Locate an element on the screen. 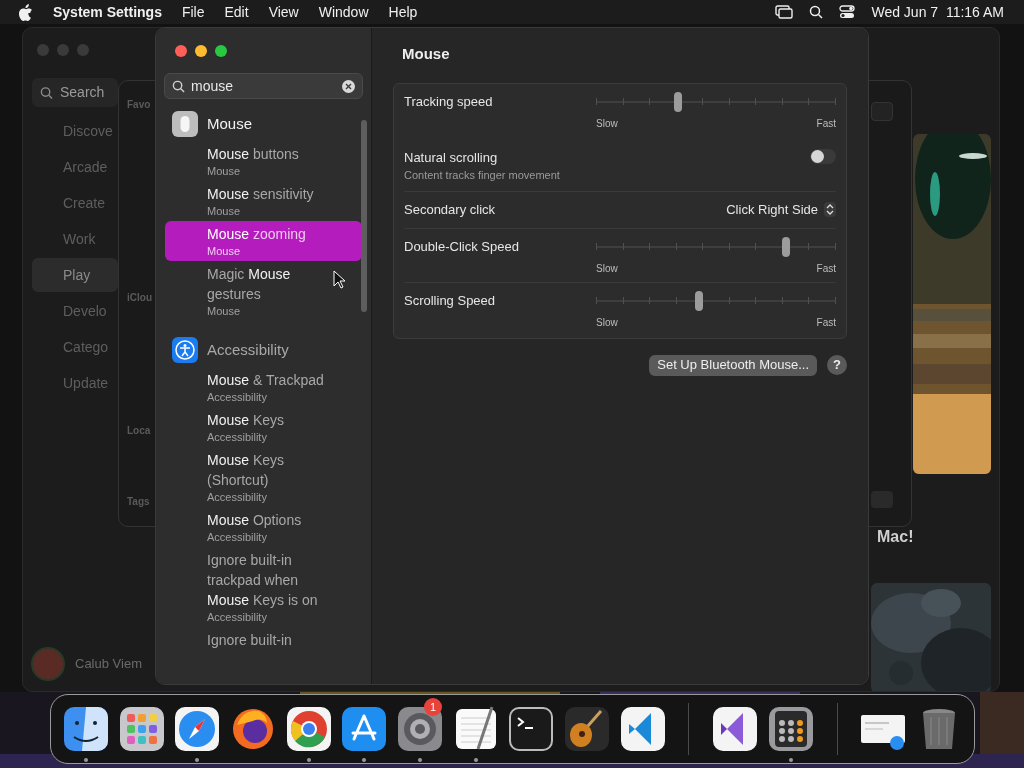 This screenshot has width=1024, height=768. setting-description: Content tracks finger movement is located at coordinates (482, 175).